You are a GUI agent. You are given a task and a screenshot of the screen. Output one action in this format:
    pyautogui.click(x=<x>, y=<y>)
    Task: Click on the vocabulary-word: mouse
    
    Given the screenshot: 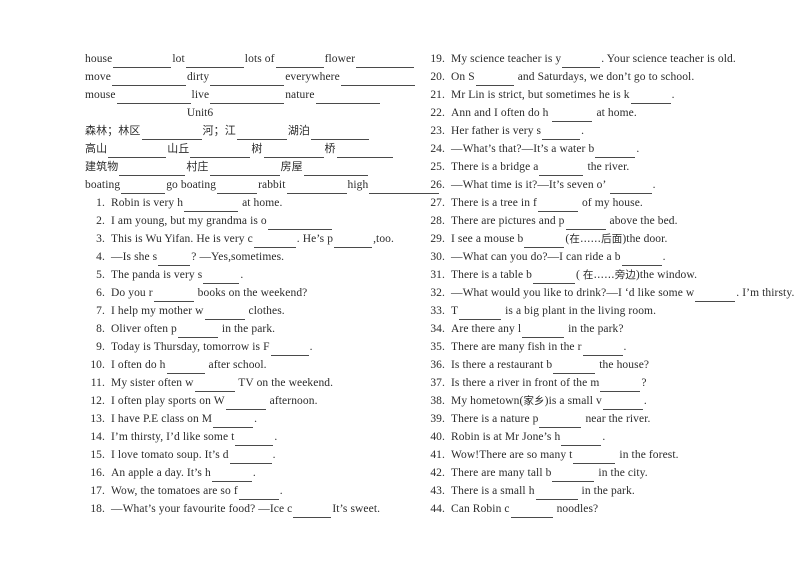 What is the action you would take?
    pyautogui.click(x=100, y=95)
    